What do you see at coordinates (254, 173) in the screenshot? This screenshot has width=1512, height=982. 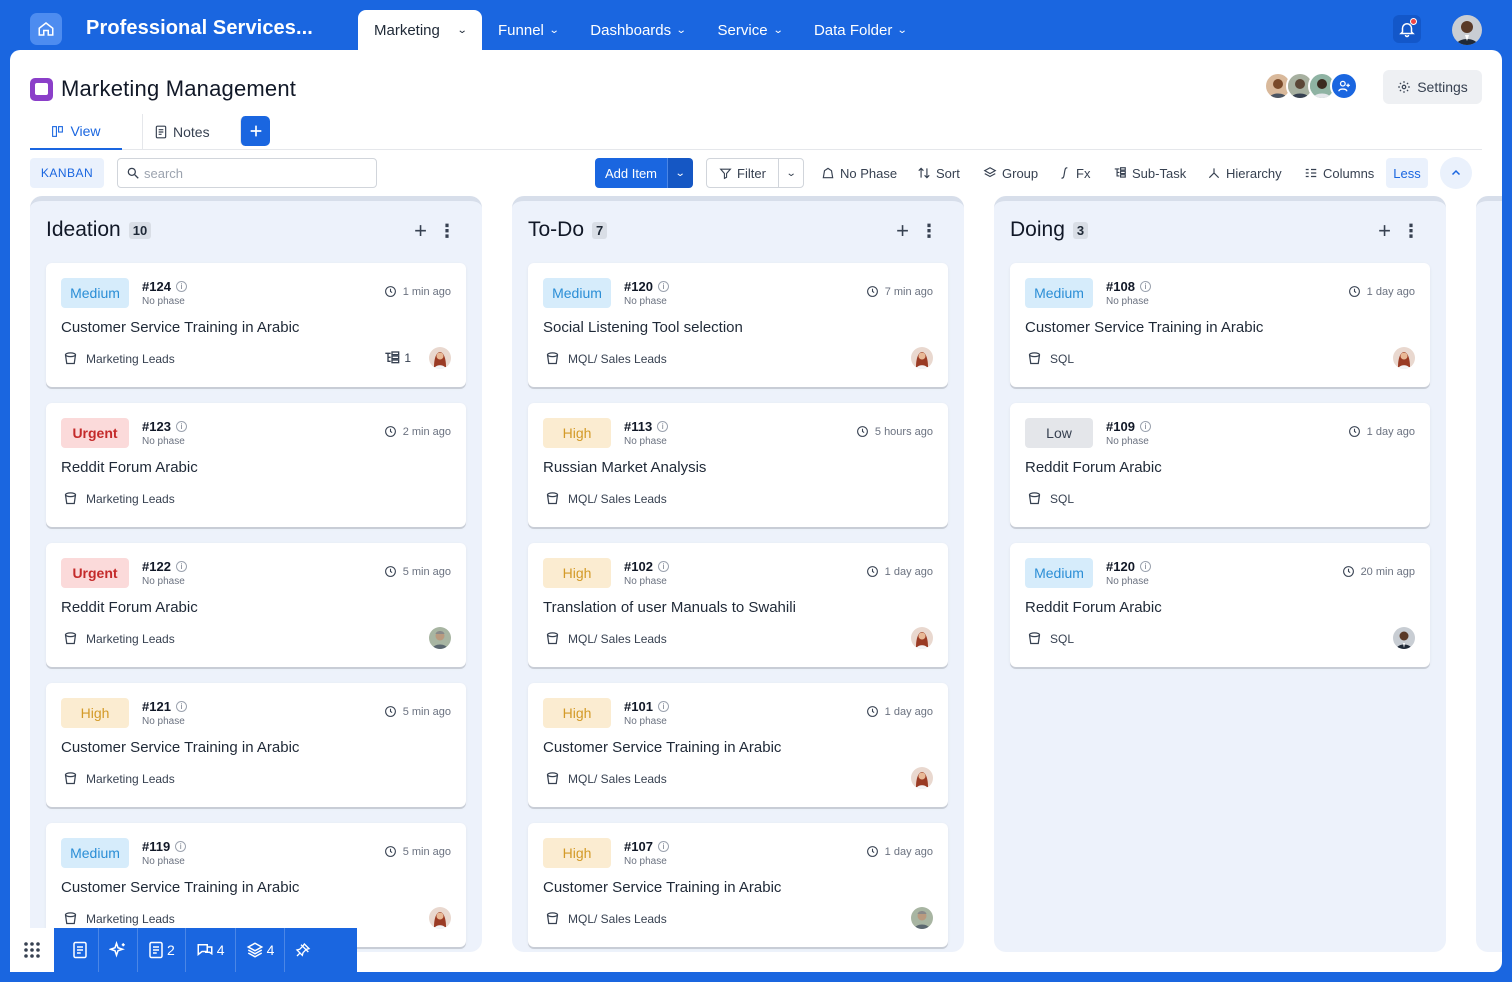 I see `search-input` at bounding box center [254, 173].